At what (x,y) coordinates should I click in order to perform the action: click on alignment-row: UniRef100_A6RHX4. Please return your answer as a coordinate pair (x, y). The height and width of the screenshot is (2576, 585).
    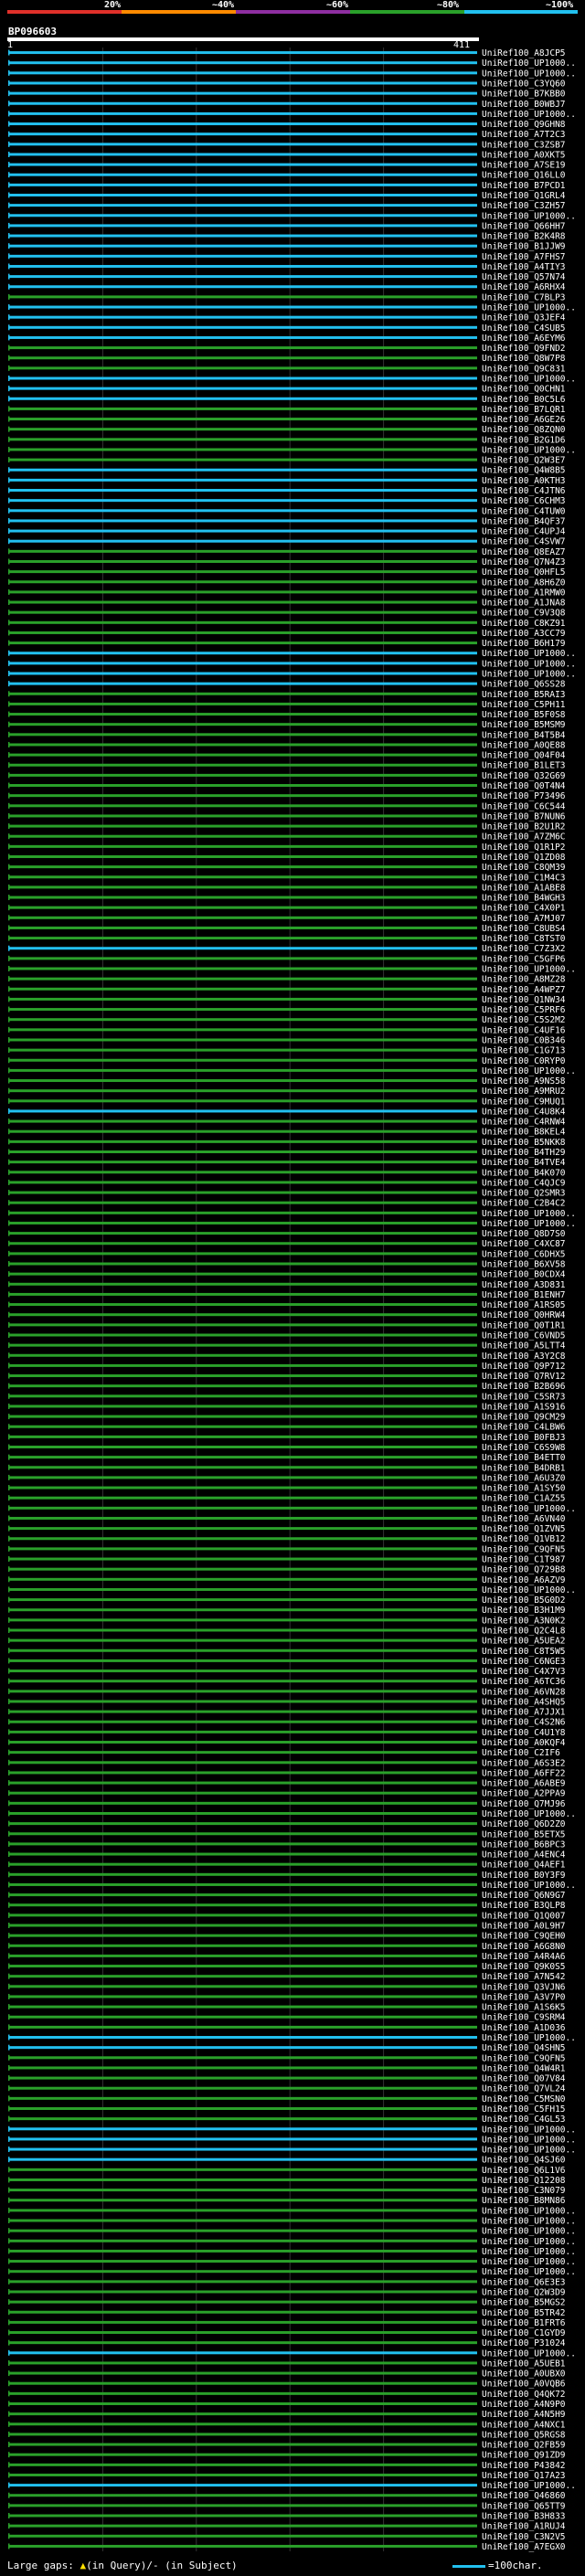
    Looking at the image, I should click on (287, 287).